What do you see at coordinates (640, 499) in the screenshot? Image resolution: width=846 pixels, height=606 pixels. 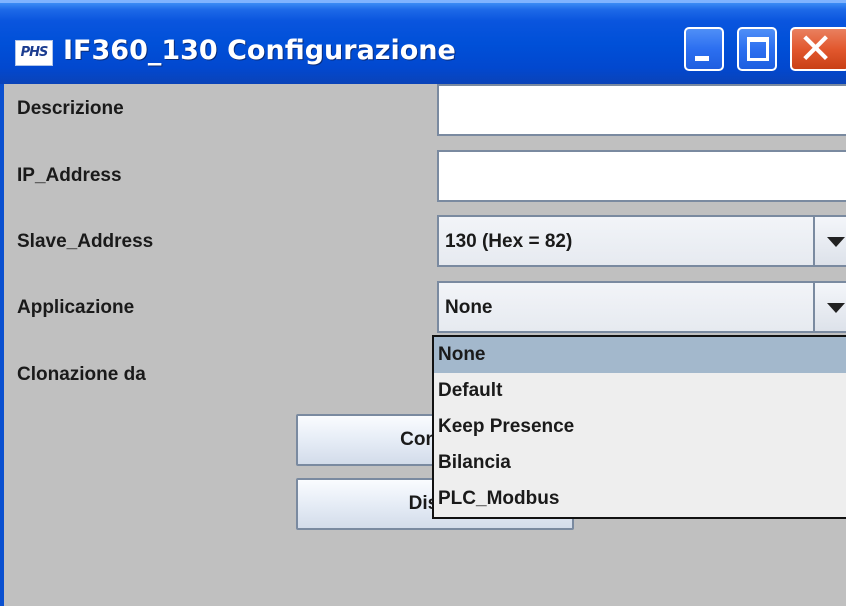 I see `dropdown-option-plc-modbus: PLC_Modbus` at bounding box center [640, 499].